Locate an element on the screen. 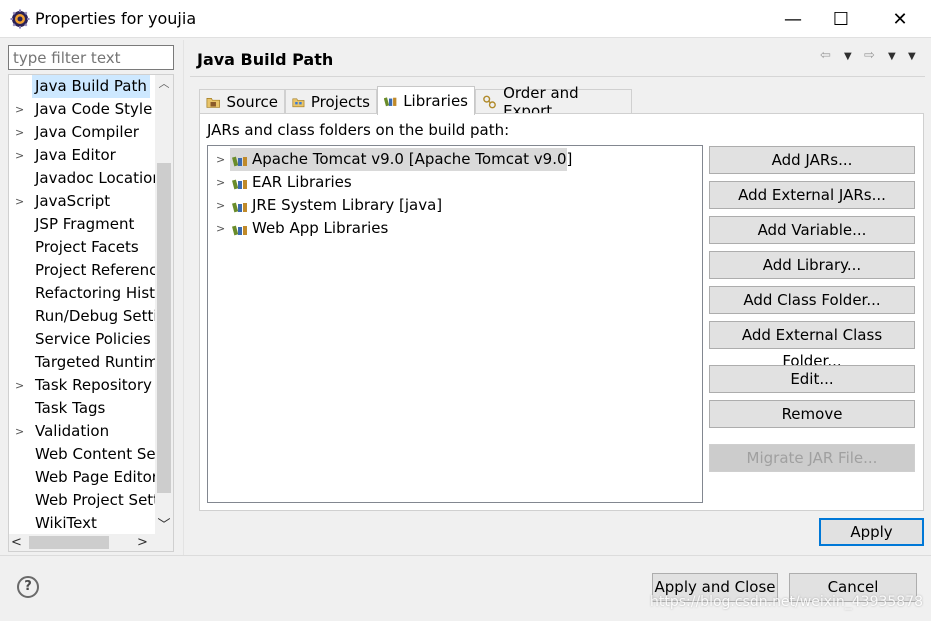 The height and width of the screenshot is (621, 931). forward-arrow-icon: ⇨ is located at coordinates (869, 55).